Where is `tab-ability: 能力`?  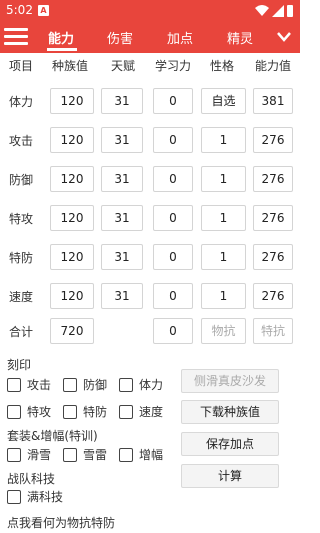 tab-ability: 能力 is located at coordinates (61, 37).